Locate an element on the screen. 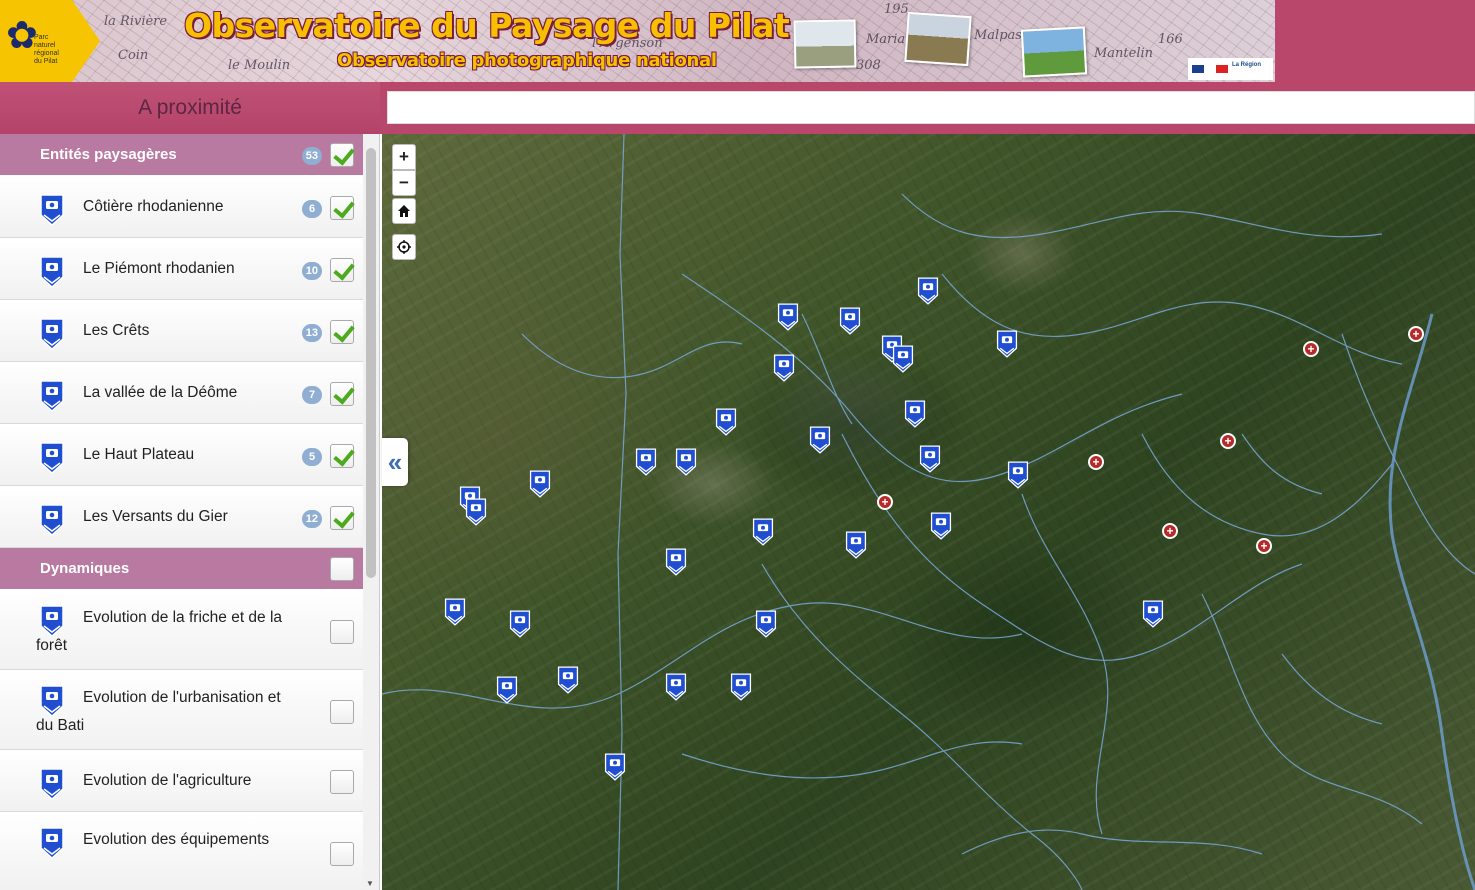 The image size is (1475, 890). republique-francaise-logo-icon is located at coordinates (1210, 69).